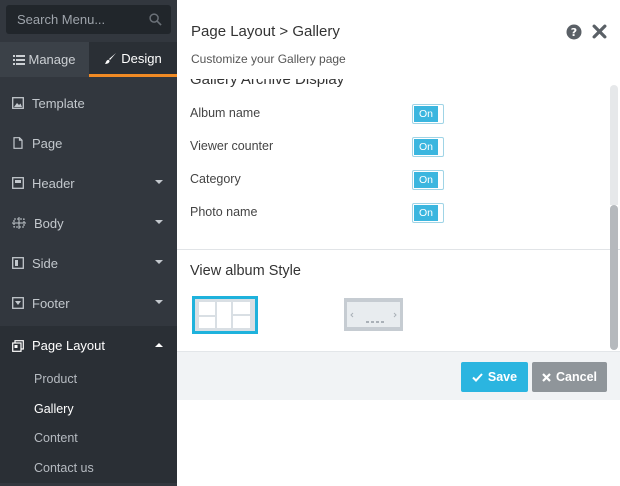 The height and width of the screenshot is (486, 620). What do you see at coordinates (111, 58) in the screenshot?
I see `brush-icon` at bounding box center [111, 58].